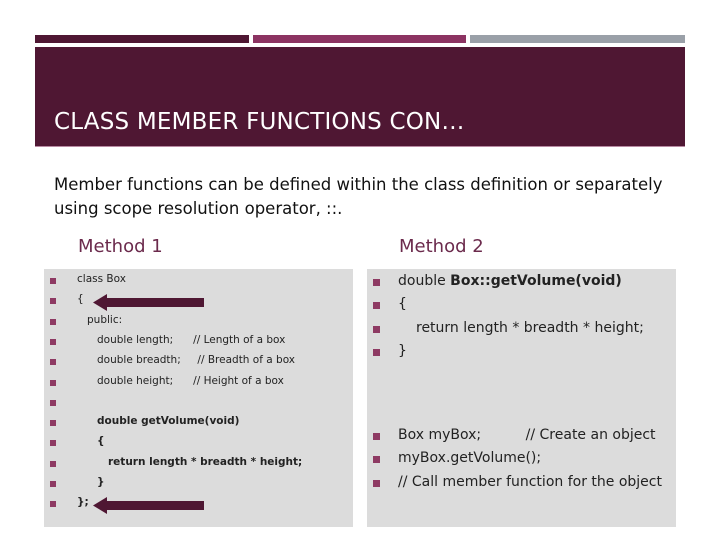 The image size is (720, 540). Describe the element at coordinates (168, 421) in the screenshot. I see `code-text: double getVolume(void)` at that location.